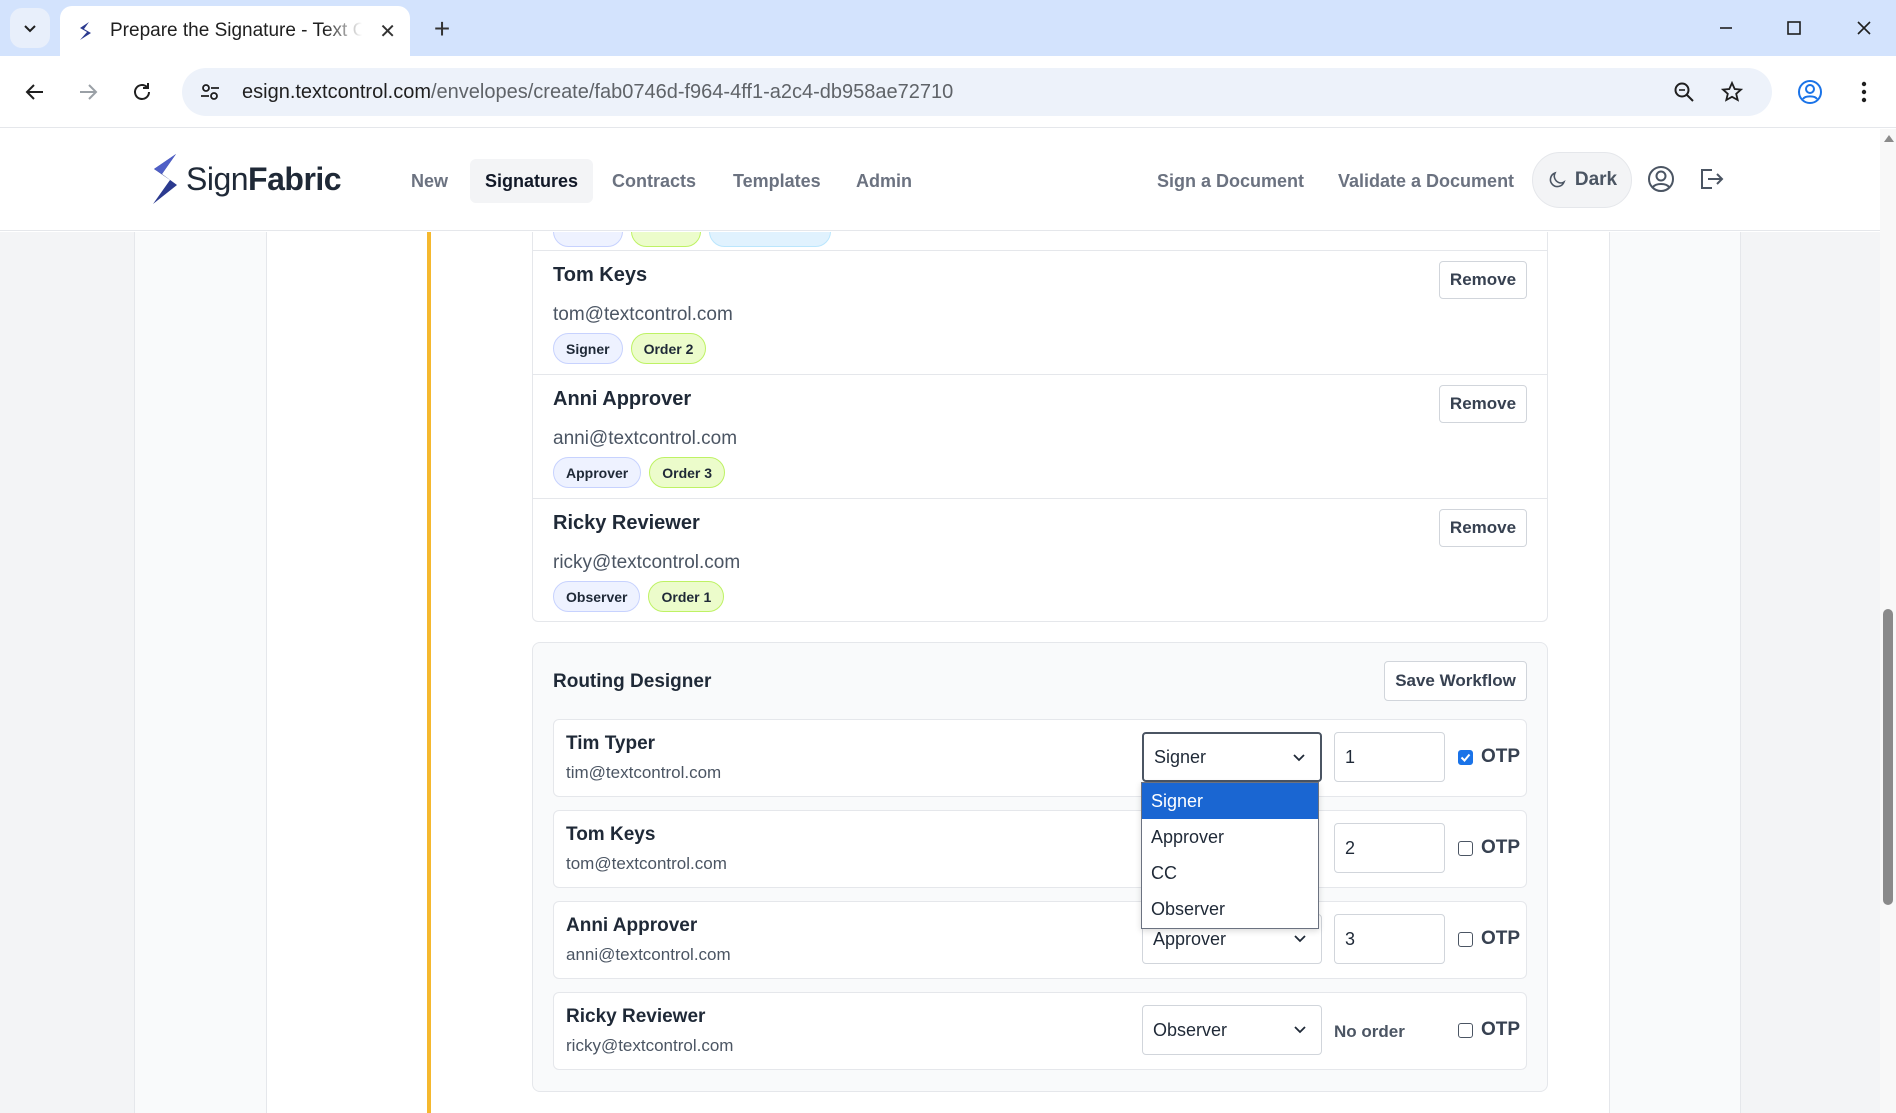 Image resolution: width=1896 pixels, height=1113 pixels. I want to click on forward-button, so click(88, 92).